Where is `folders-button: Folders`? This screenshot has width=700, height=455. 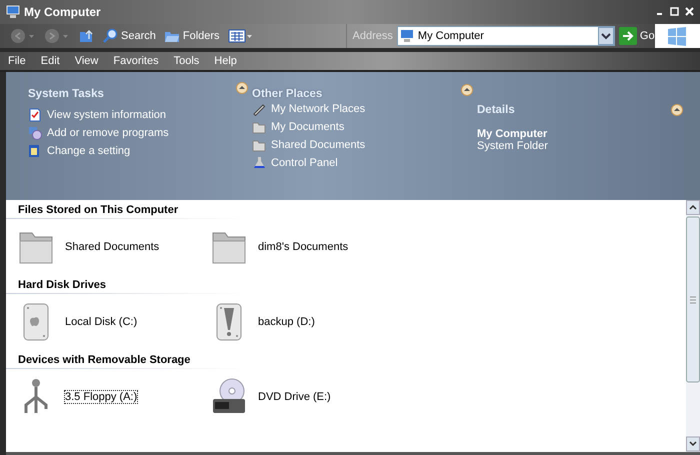
folders-button: Folders is located at coordinates (192, 36).